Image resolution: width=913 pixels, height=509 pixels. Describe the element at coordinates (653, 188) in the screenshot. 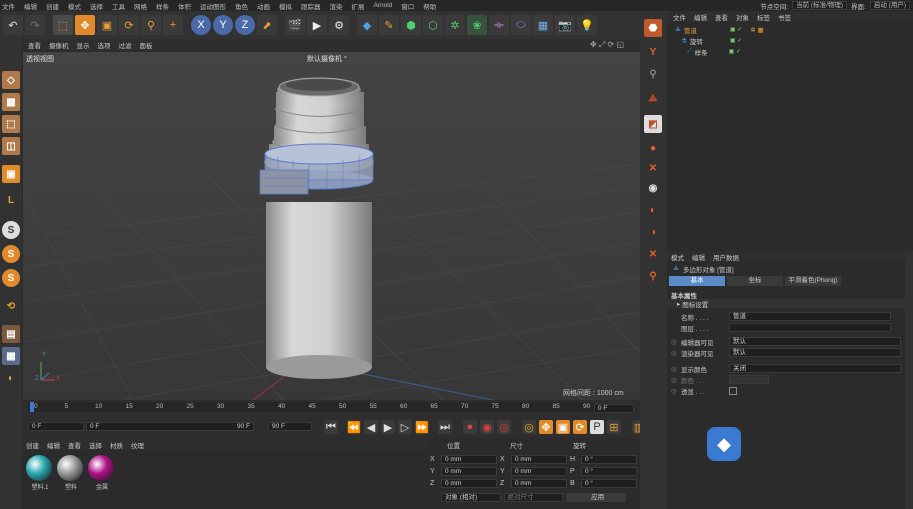

I see `sphere-icon: ◉` at that location.